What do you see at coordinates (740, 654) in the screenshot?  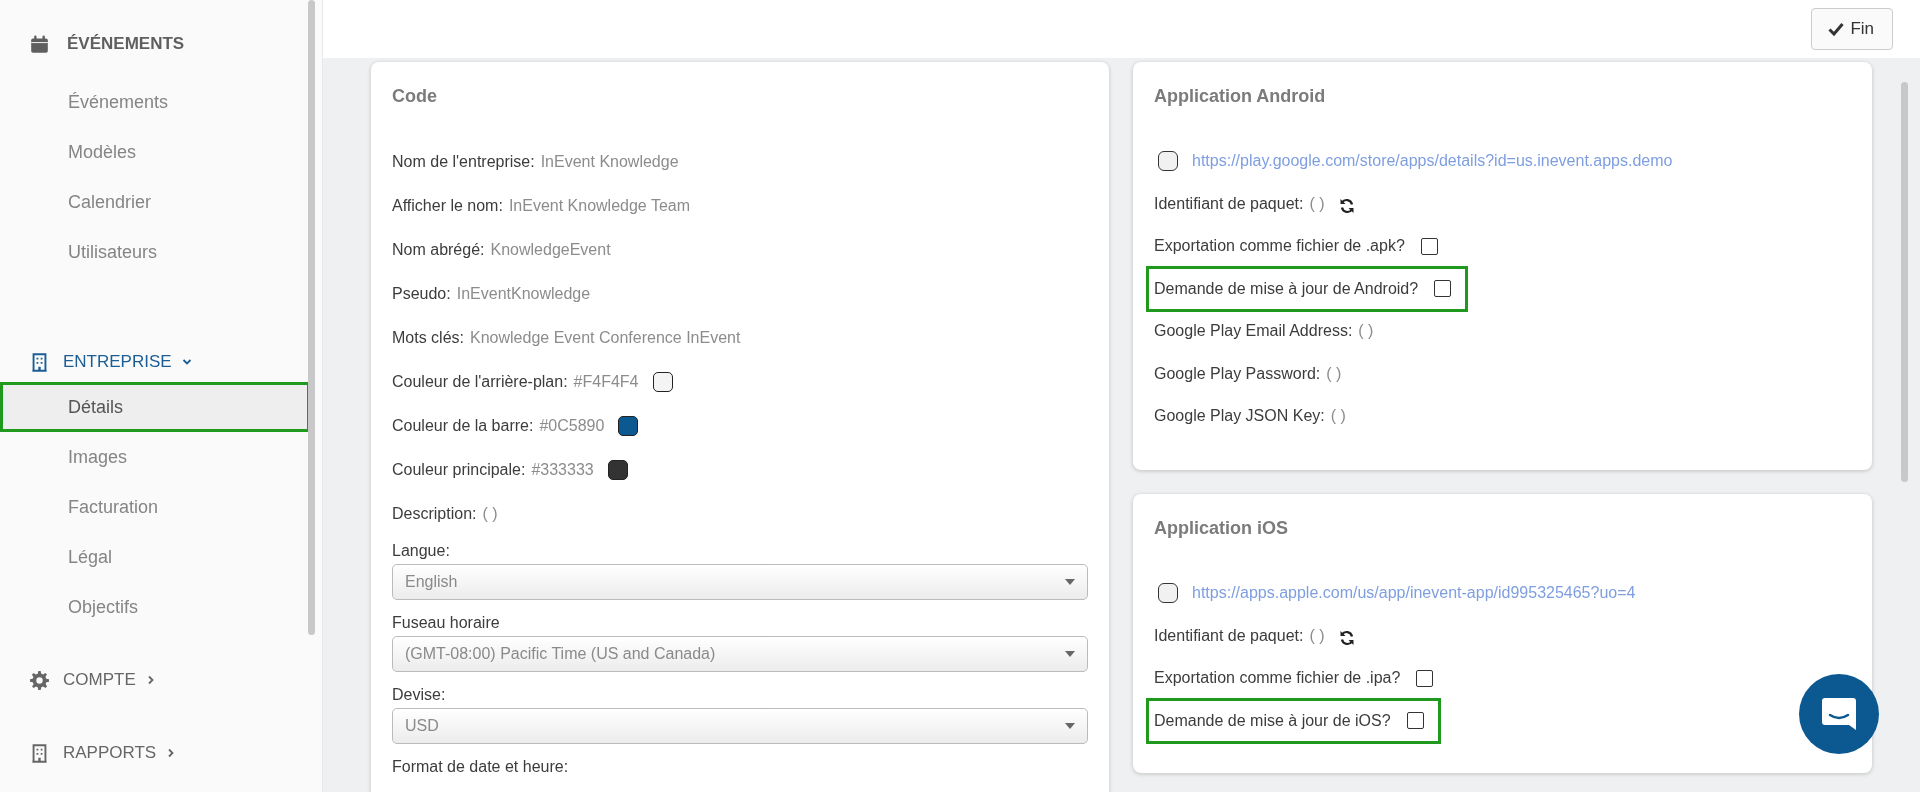 I see `dropdown: (GMT-08:00) Pacific Time (US and Canada)` at bounding box center [740, 654].